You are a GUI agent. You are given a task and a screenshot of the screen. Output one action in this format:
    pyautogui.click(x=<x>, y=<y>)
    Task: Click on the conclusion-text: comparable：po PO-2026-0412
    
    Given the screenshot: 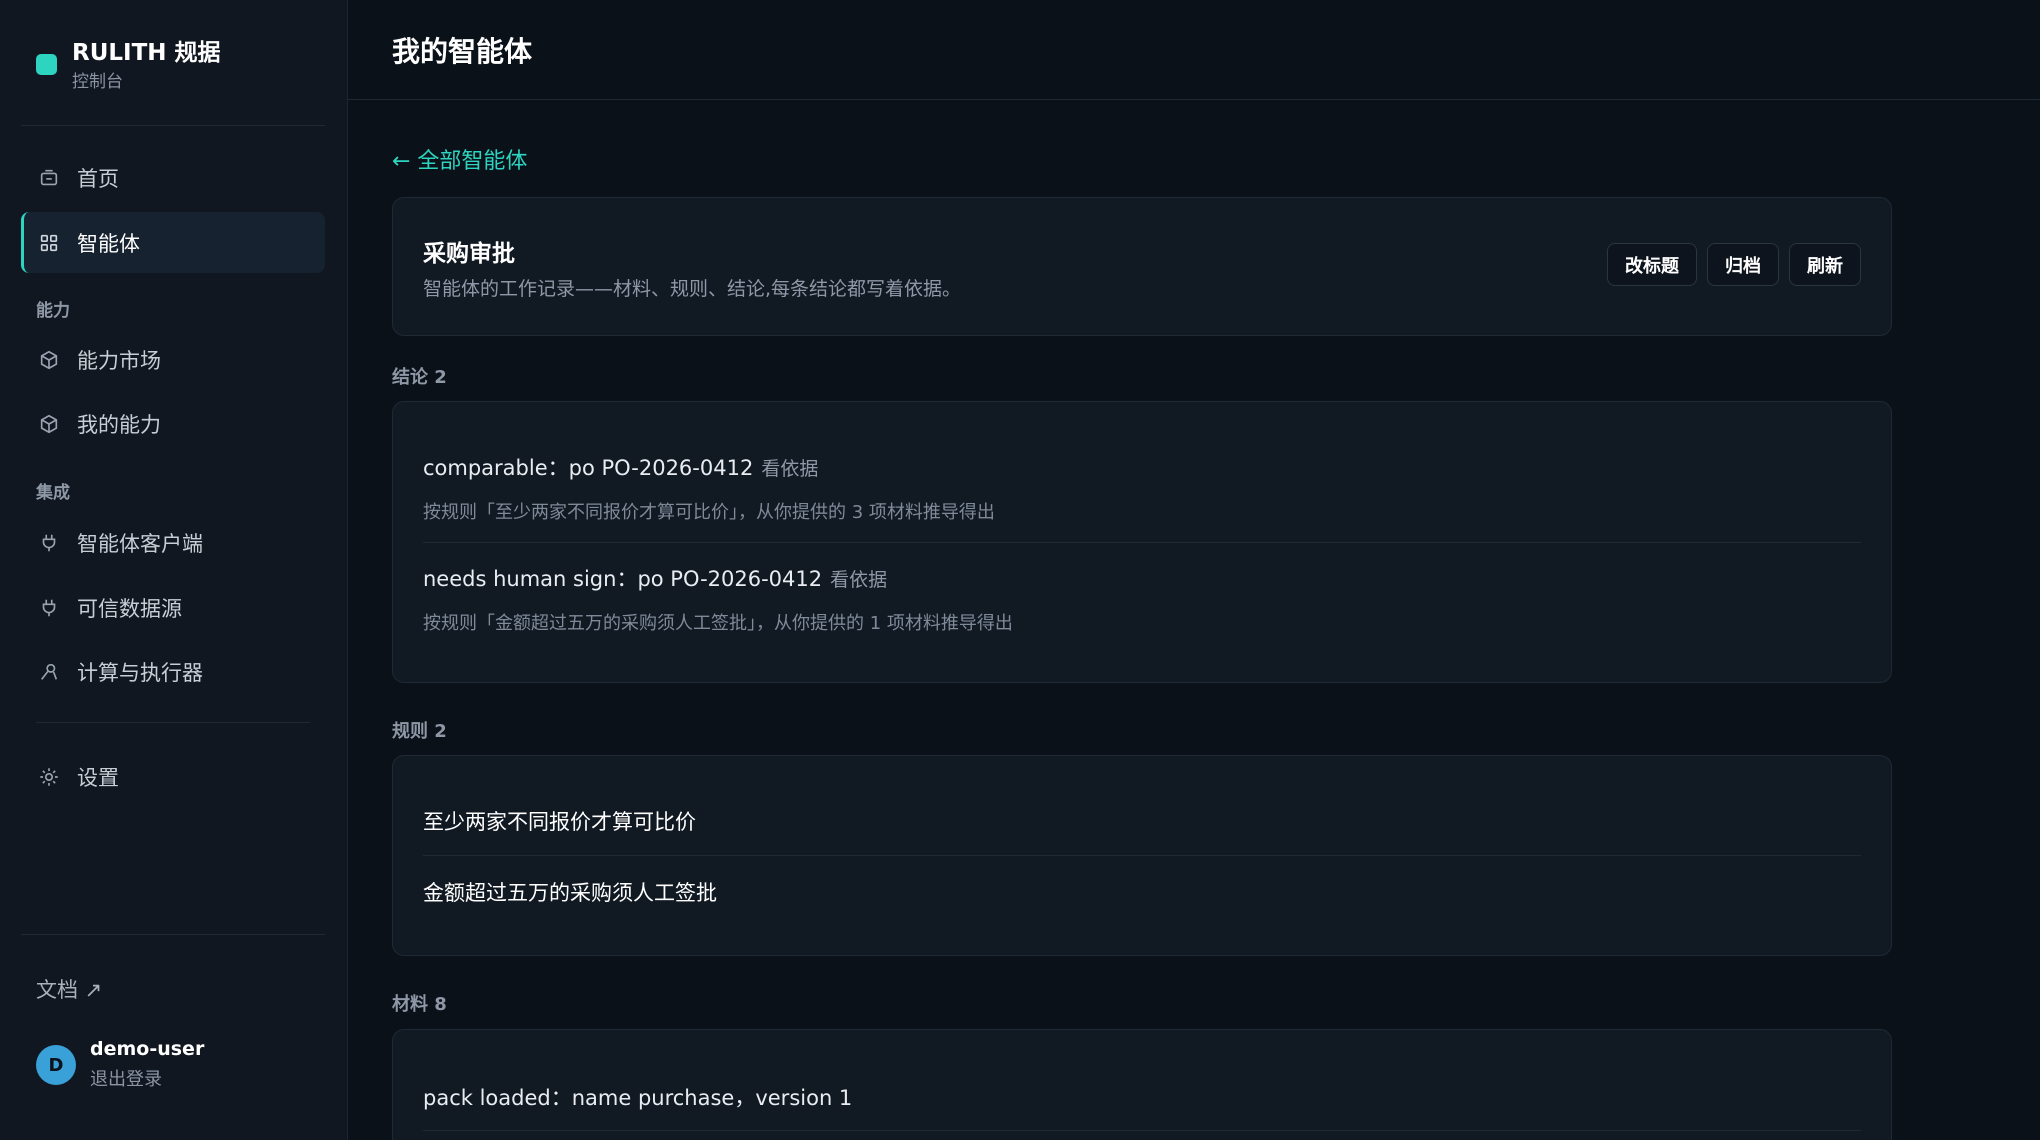 What is the action you would take?
    pyautogui.click(x=588, y=468)
    